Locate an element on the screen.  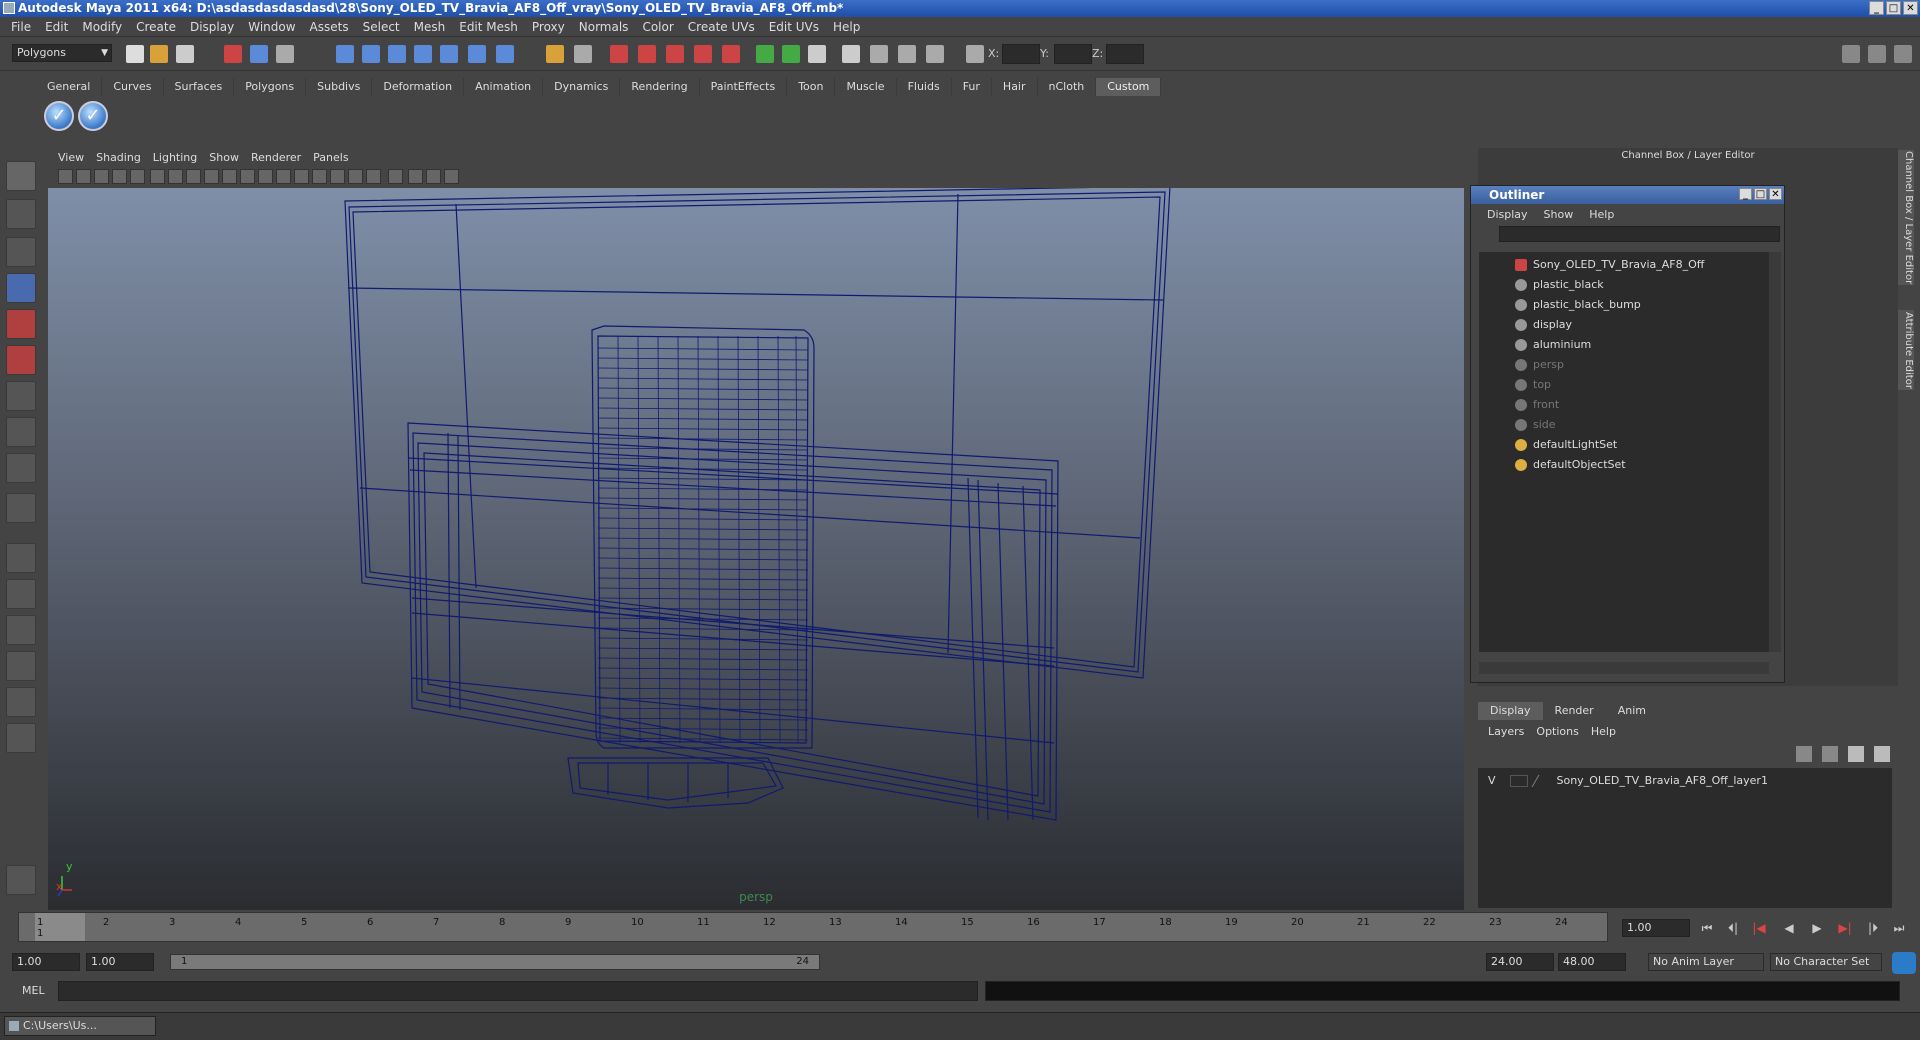
playback-start-field: 1.00 is located at coordinates (120, 962).